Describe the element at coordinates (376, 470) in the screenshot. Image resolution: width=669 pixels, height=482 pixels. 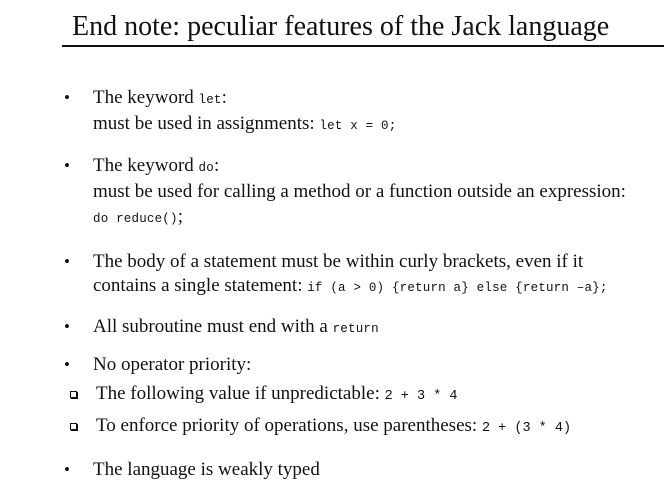
I see `bullet-line: The language is weakly typed` at that location.